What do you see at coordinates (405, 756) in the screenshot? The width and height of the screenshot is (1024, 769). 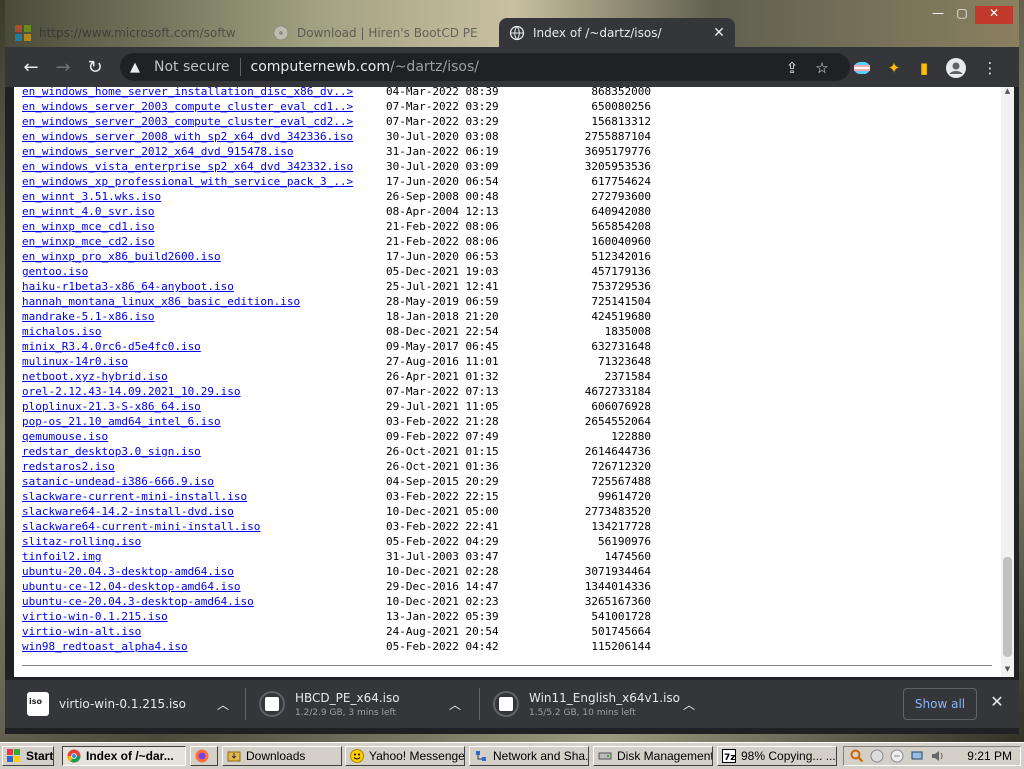 I see `taskbar-button-yahoo-messenger: Yahoo! Messenger` at bounding box center [405, 756].